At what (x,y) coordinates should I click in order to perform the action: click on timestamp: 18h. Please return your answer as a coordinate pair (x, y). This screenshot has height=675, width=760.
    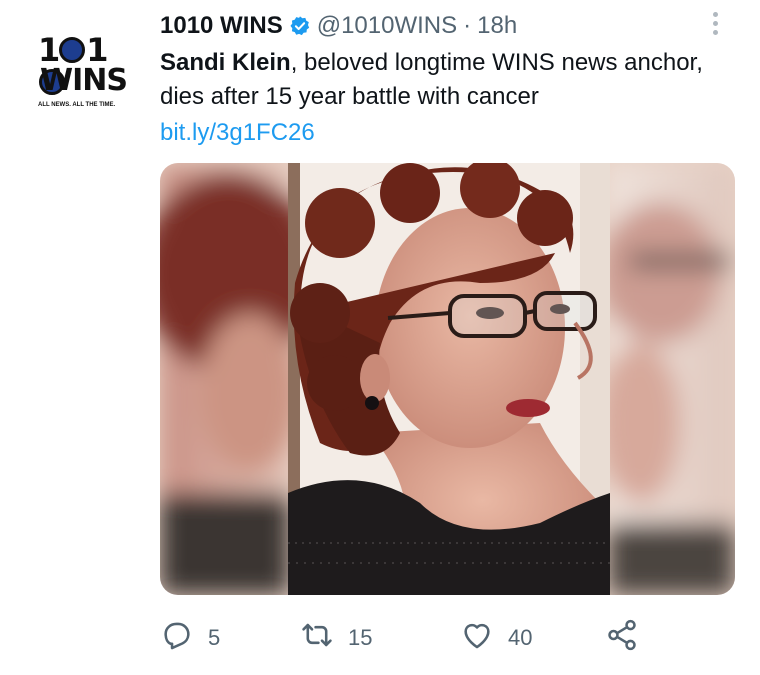
    Looking at the image, I should click on (497, 26).